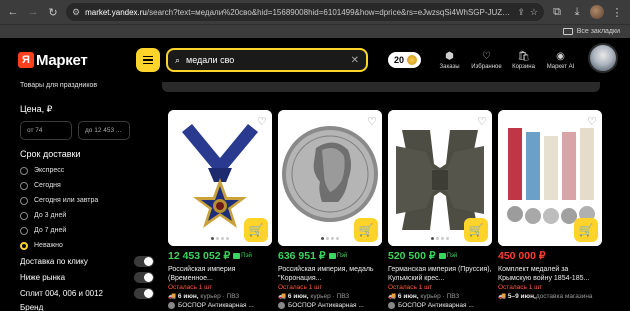 This screenshot has height=311, width=630. I want to click on menu-icon: ⋮, so click(617, 12).